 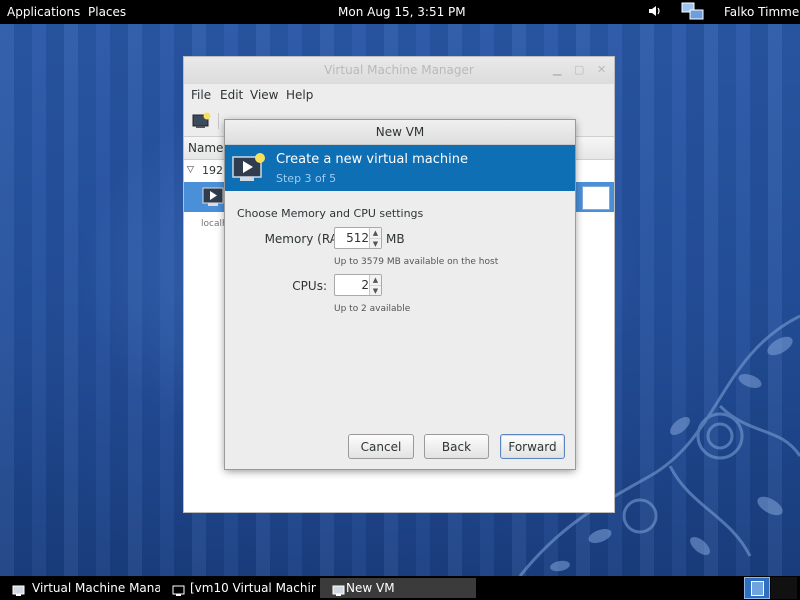 What do you see at coordinates (43, 12) in the screenshot?
I see `applications-menu: Applications` at bounding box center [43, 12].